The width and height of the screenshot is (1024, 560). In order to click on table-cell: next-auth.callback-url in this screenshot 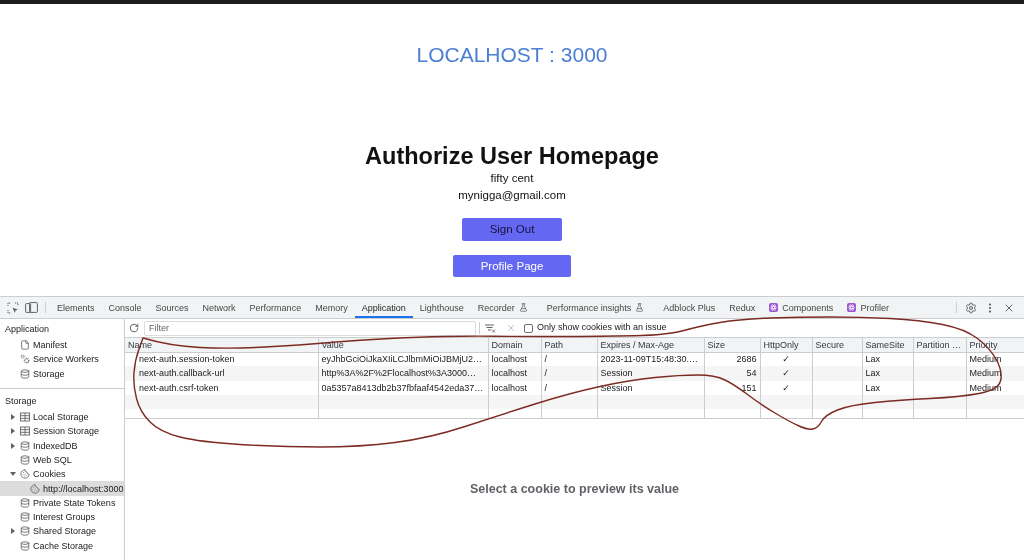, I will do `click(221, 373)`.